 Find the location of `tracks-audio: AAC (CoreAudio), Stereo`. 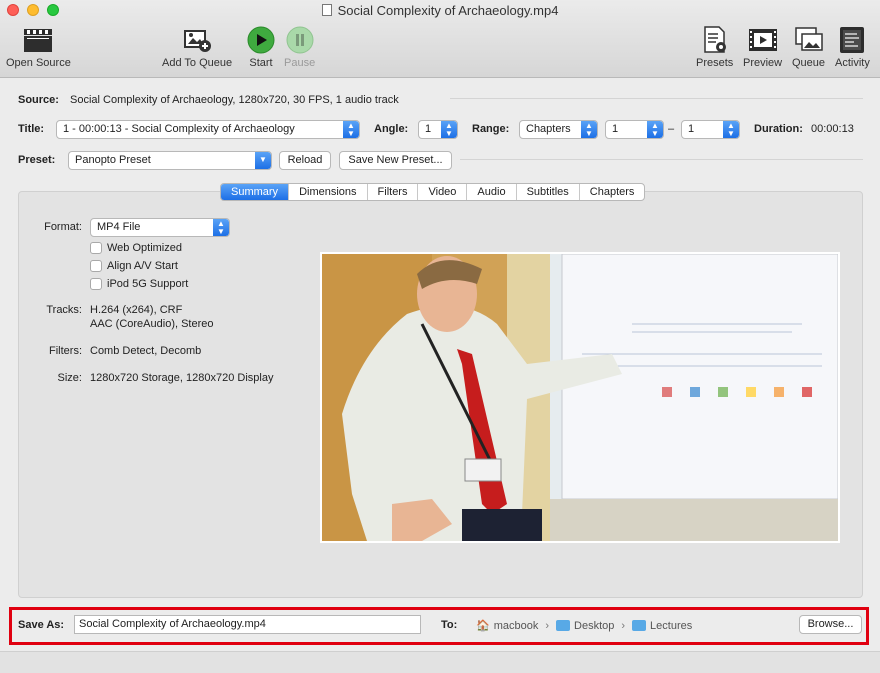

tracks-audio: AAC (CoreAudio), Stereo is located at coordinates (152, 324).